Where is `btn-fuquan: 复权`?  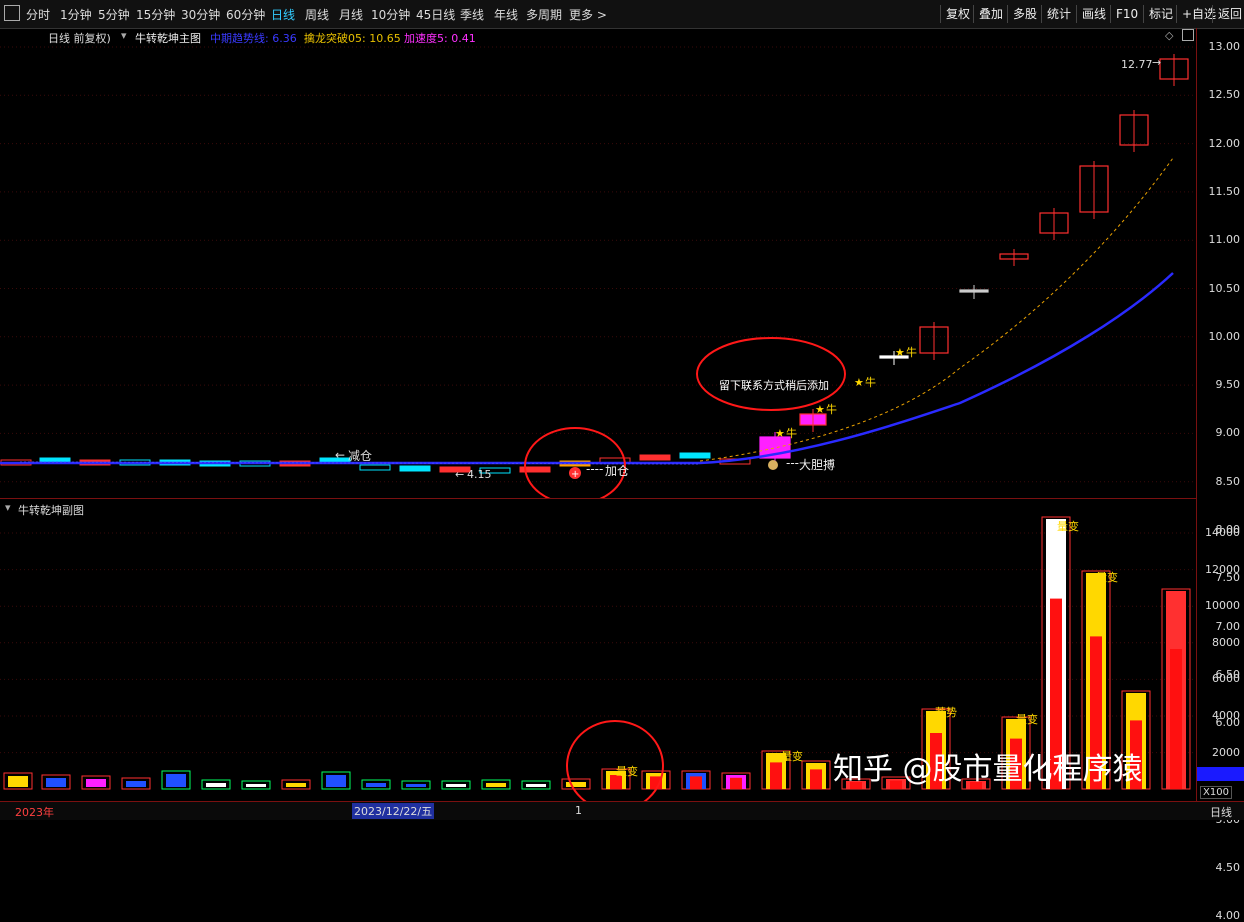
btn-fuquan: 复权 is located at coordinates (955, 14).